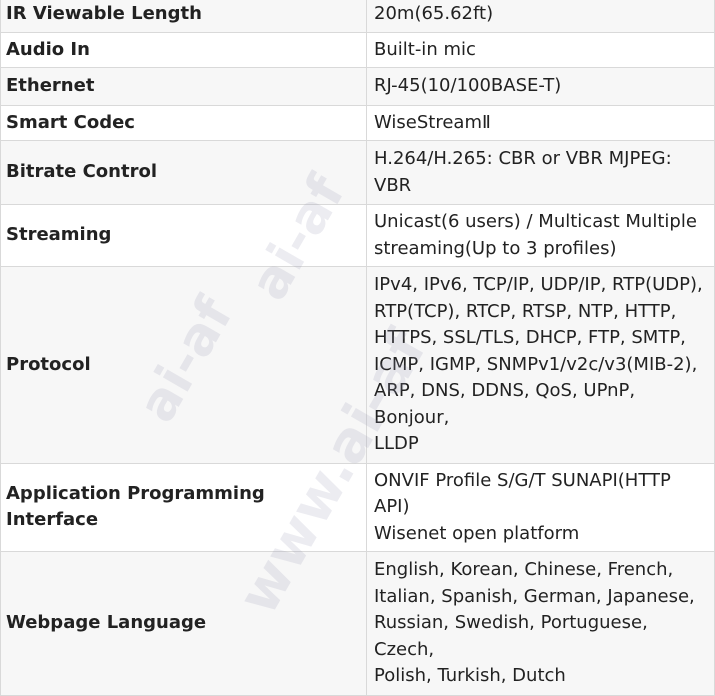 The image size is (715, 696). I want to click on spec-value-line: IPv4, IPv6, TCP/IP, UDP/IP, RTP(UDP),, so click(538, 284).